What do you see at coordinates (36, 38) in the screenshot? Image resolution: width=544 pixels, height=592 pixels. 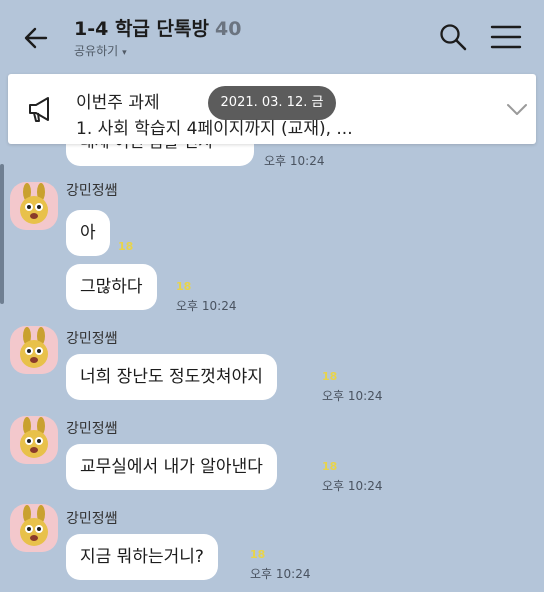 I see `back-arrow-icon` at bounding box center [36, 38].